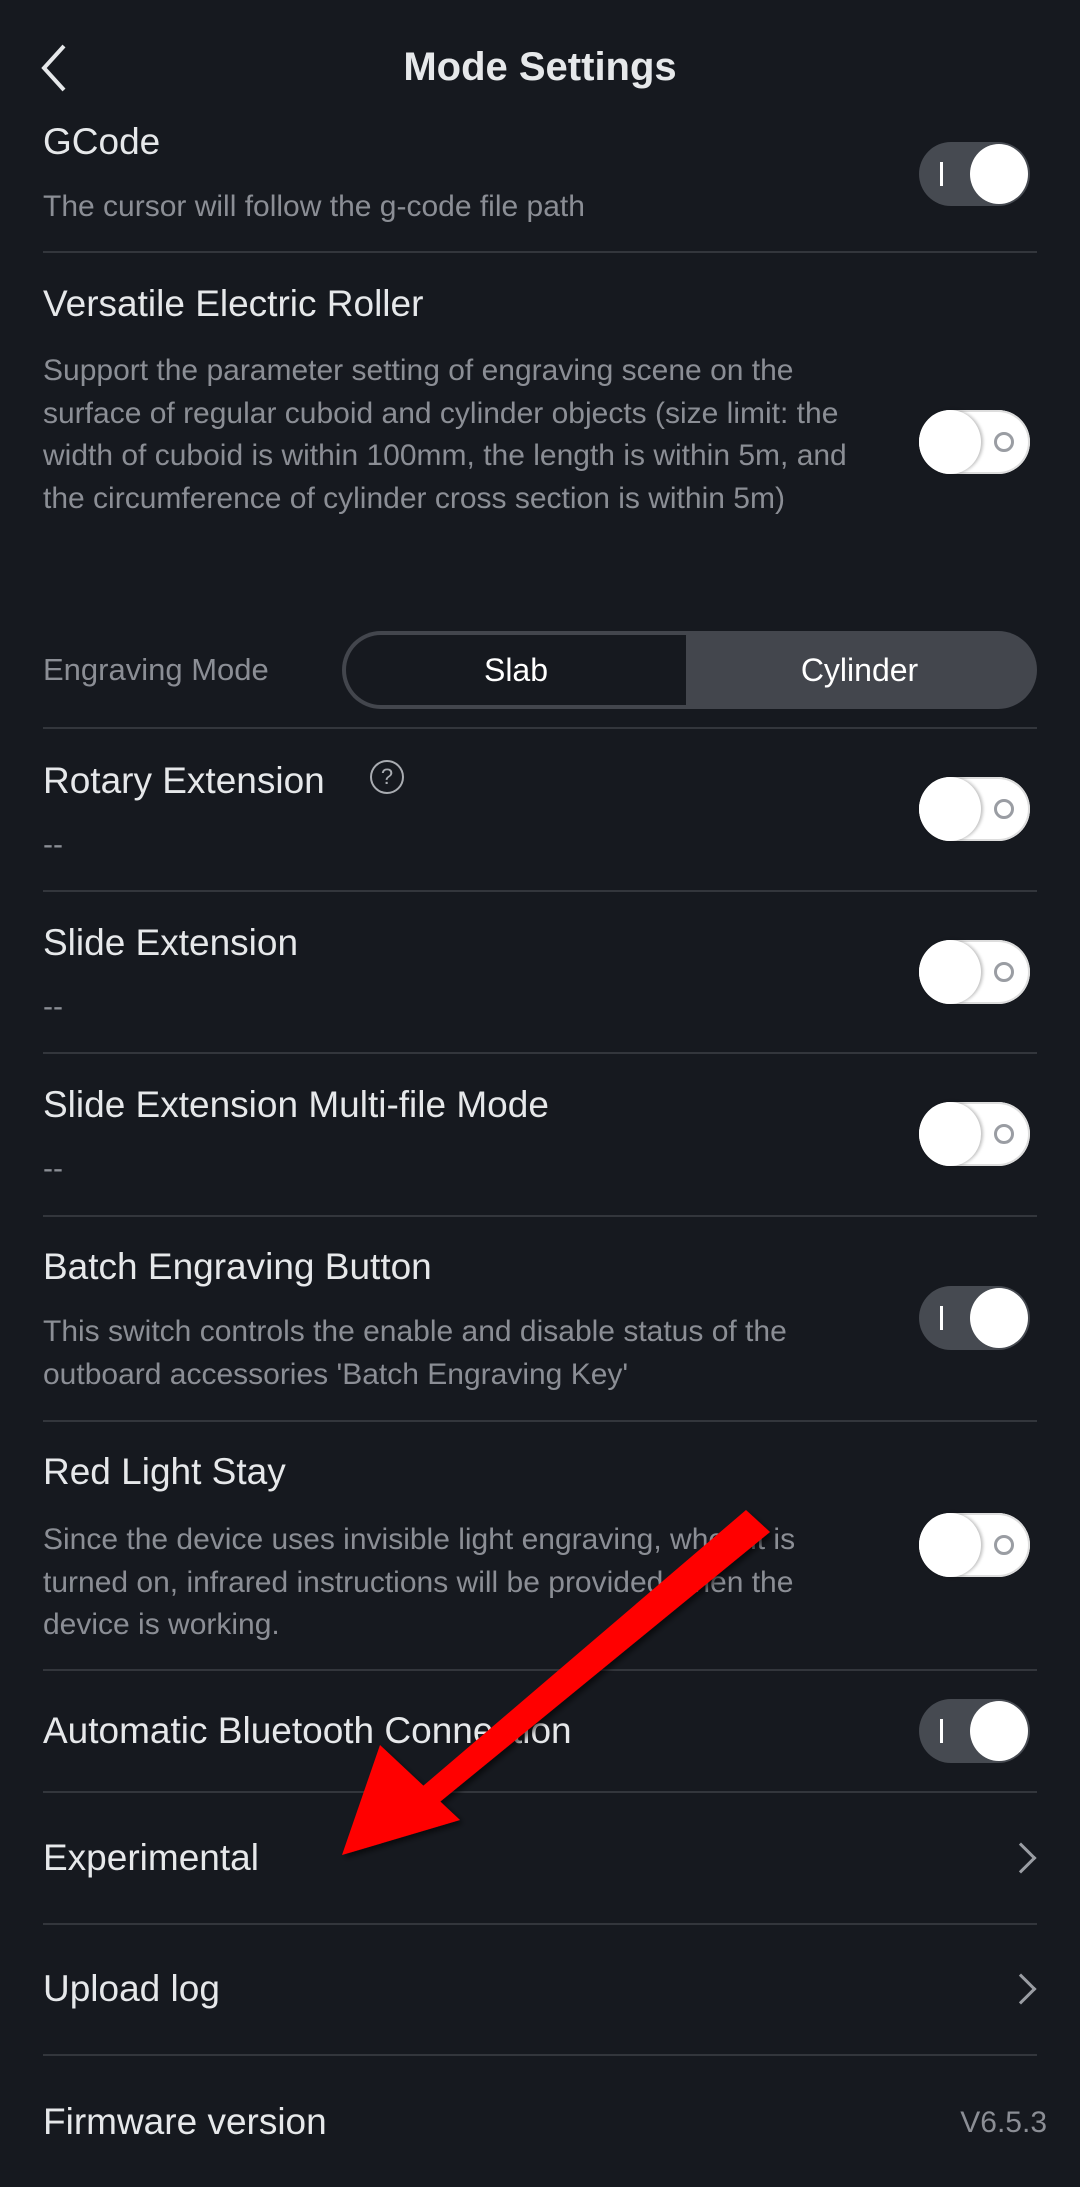 Image resolution: width=1080 pixels, height=2187 pixels. Describe the element at coordinates (237, 1266) in the screenshot. I see `row-title: Batch Engraving Button` at that location.